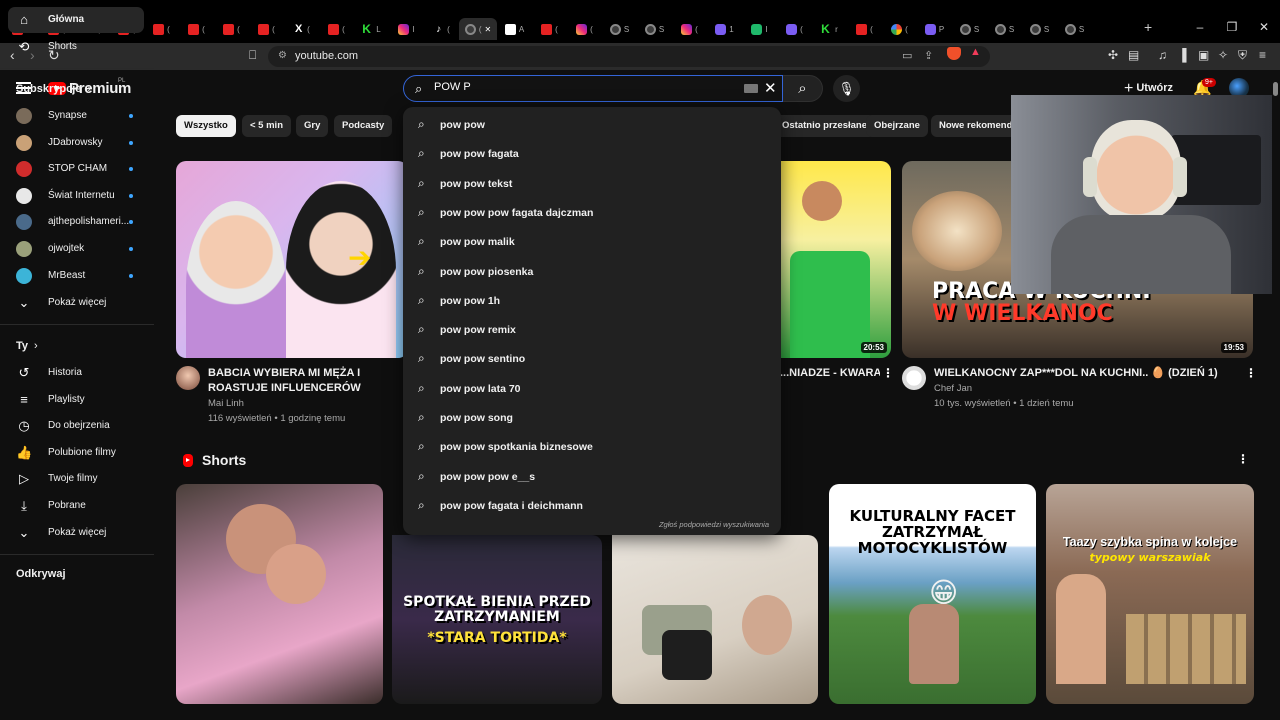 Image resolution: width=1280 pixels, height=720 pixels. What do you see at coordinates (1262, 55) in the screenshot?
I see `menu-icon: ≡` at bounding box center [1262, 55].